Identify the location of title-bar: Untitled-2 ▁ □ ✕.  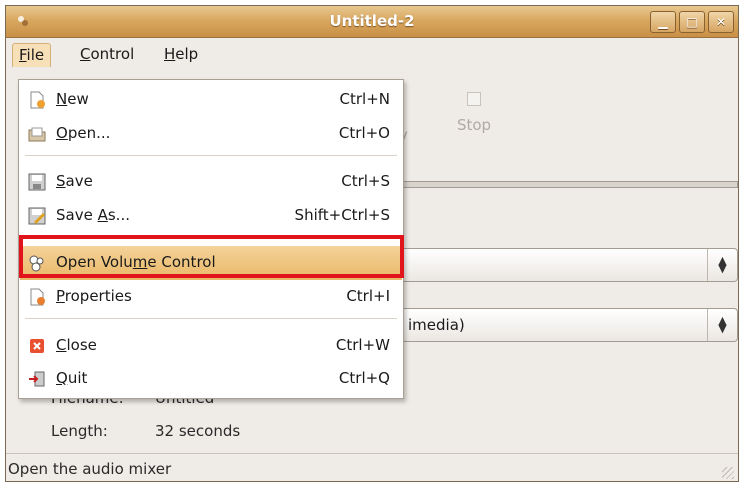
(372, 22).